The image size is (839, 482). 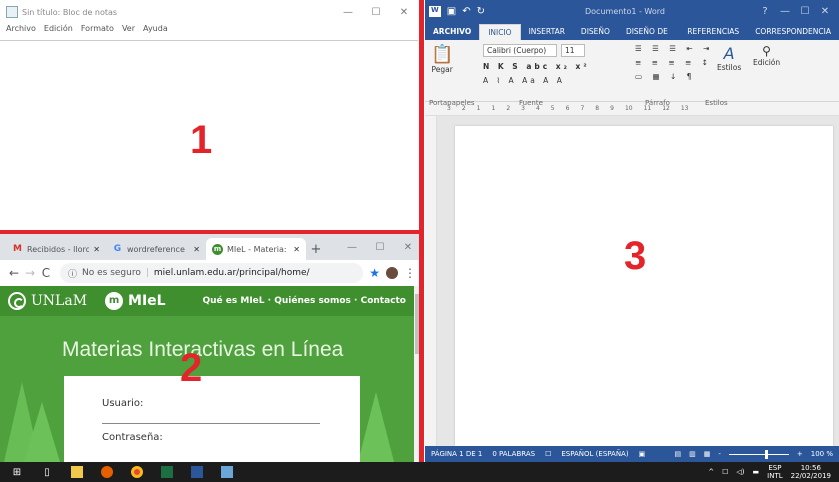 I want to click on network-icon: ☐, so click(x=725, y=472).